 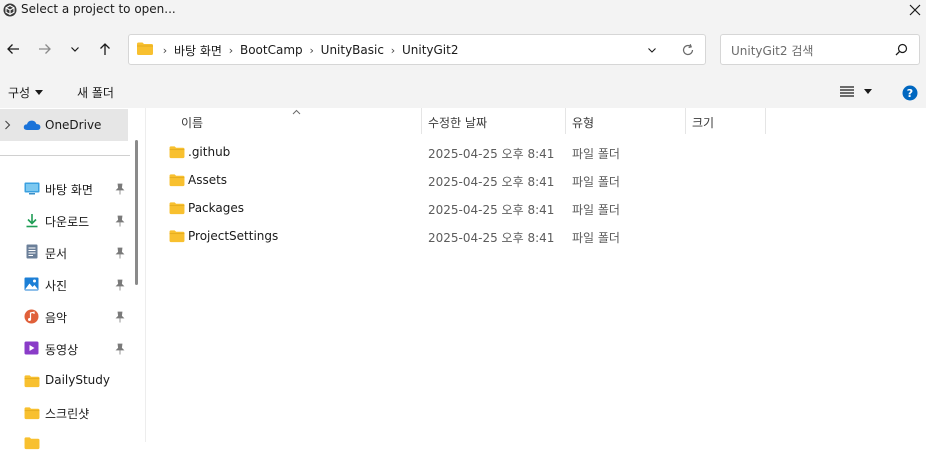 I want to click on document-icon, so click(x=32, y=251).